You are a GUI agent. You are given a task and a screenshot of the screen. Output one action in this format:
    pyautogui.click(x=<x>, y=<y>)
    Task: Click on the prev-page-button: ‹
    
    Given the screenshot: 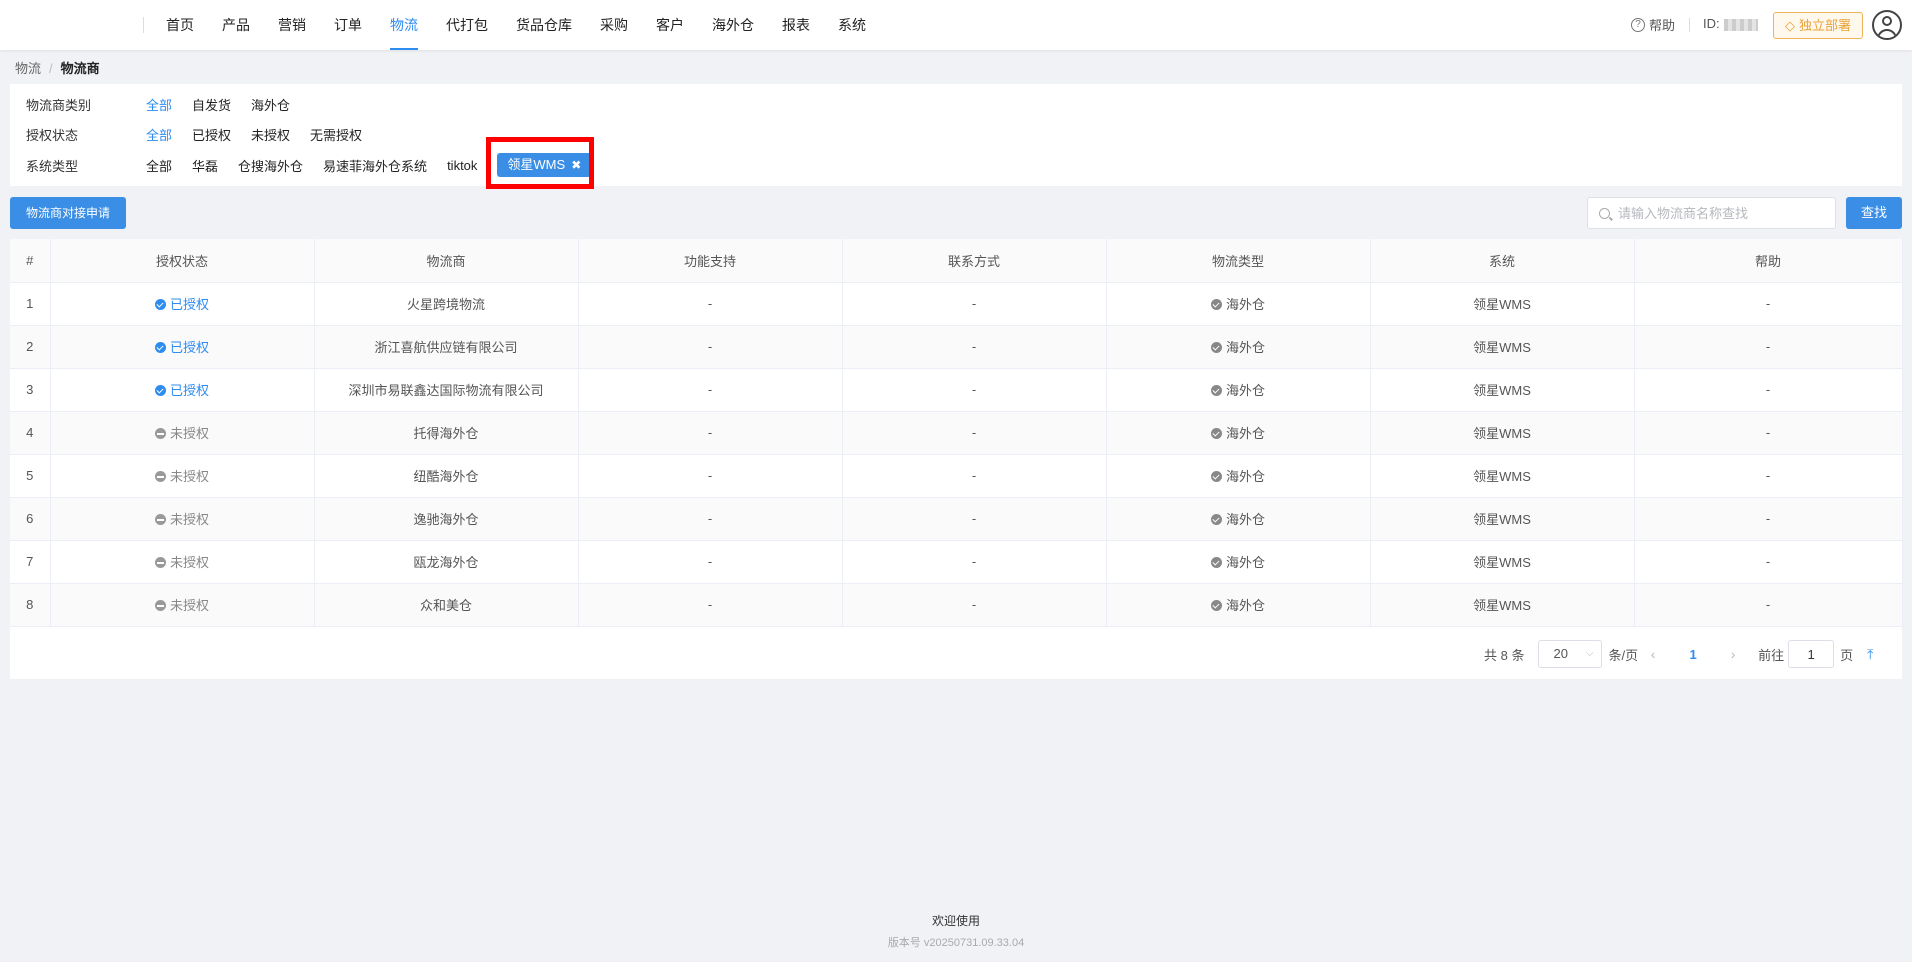 What is the action you would take?
    pyautogui.click(x=1653, y=654)
    